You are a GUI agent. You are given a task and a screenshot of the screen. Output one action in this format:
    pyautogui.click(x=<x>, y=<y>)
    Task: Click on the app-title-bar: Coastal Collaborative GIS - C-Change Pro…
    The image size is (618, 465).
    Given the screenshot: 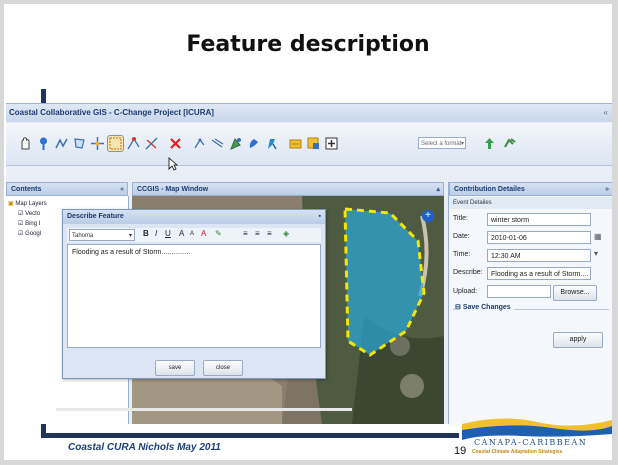 What is the action you would take?
    pyautogui.click(x=309, y=113)
    